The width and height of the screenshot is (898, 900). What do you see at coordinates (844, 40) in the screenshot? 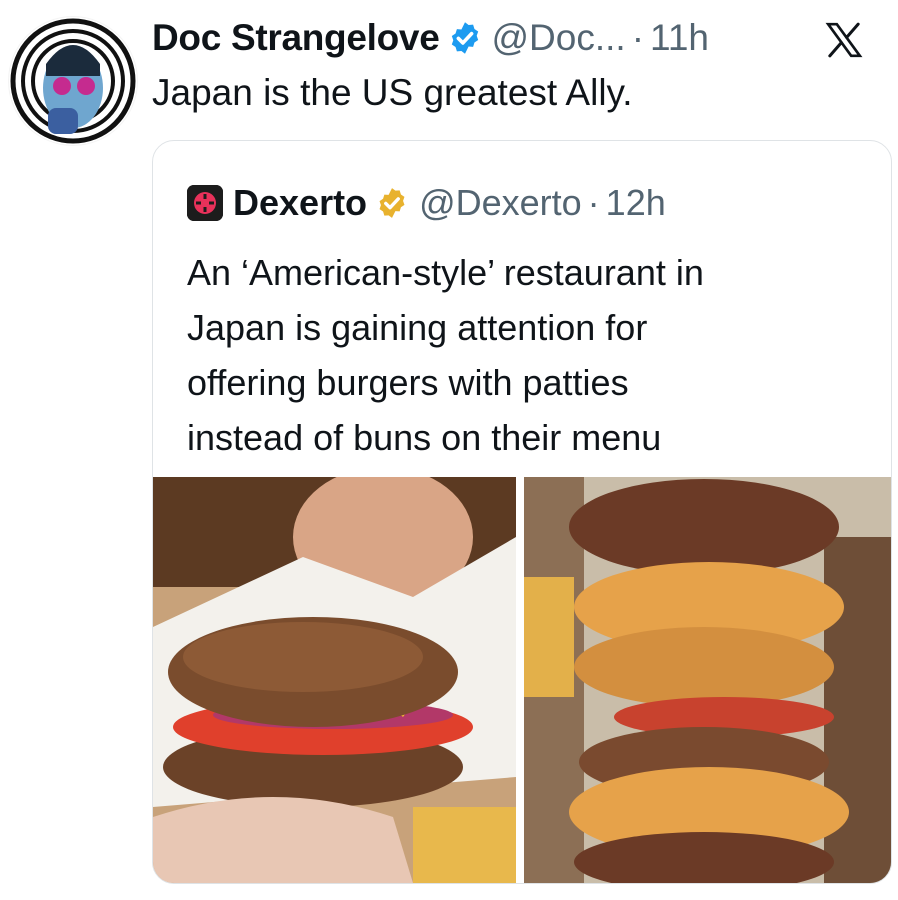
I see `x-logo-icon` at bounding box center [844, 40].